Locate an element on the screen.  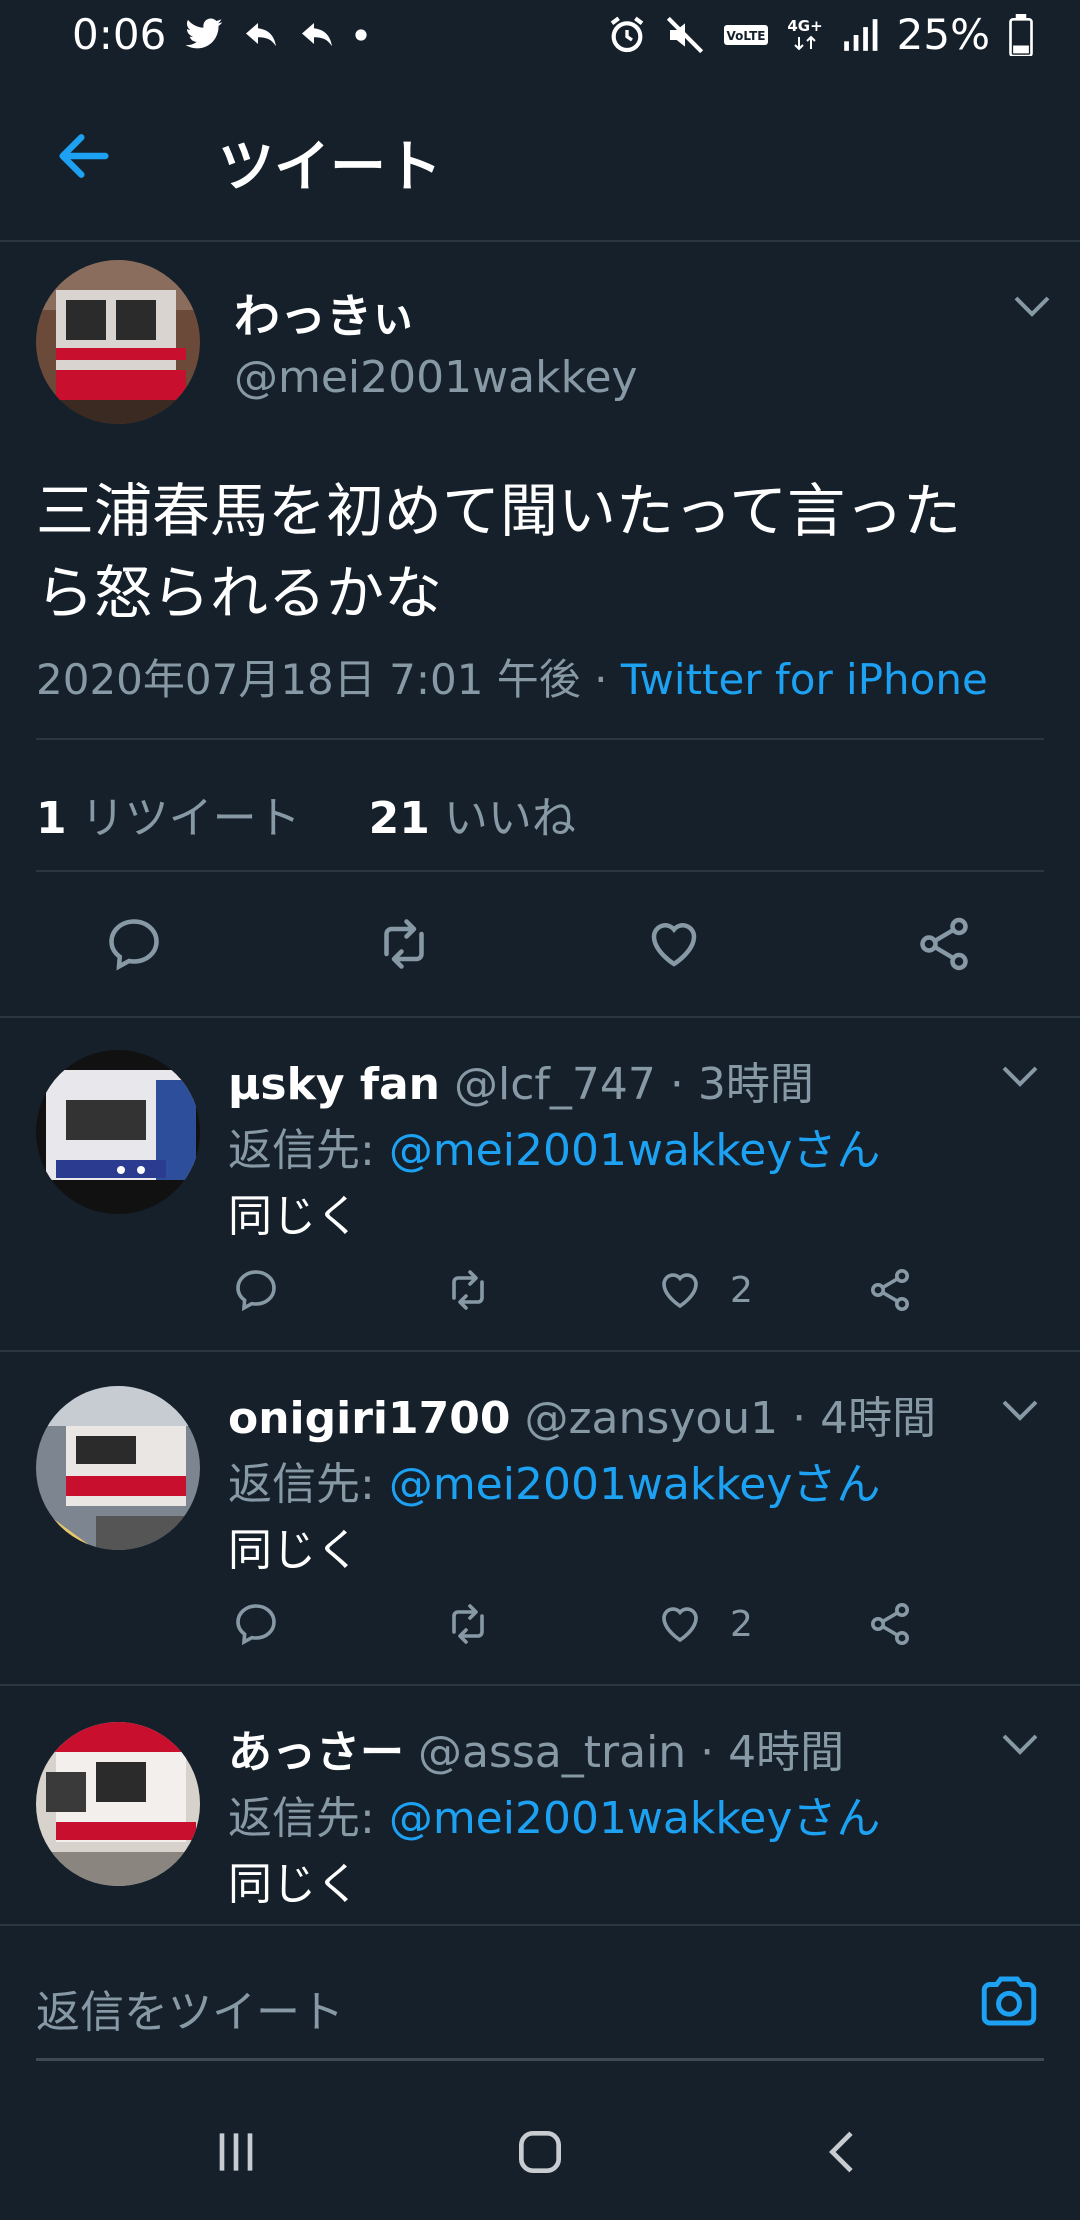
input-underline is located at coordinates (540, 2059).